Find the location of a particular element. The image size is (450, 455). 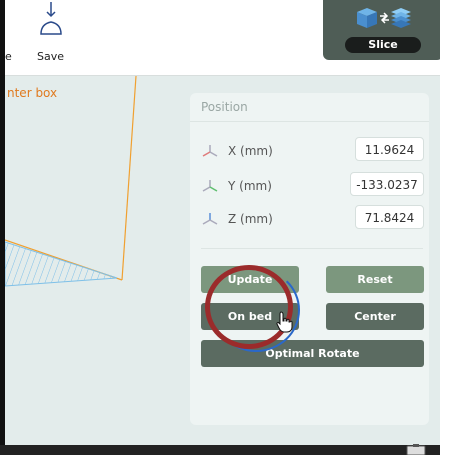

slice-layers-icon is located at coordinates (401, 18).